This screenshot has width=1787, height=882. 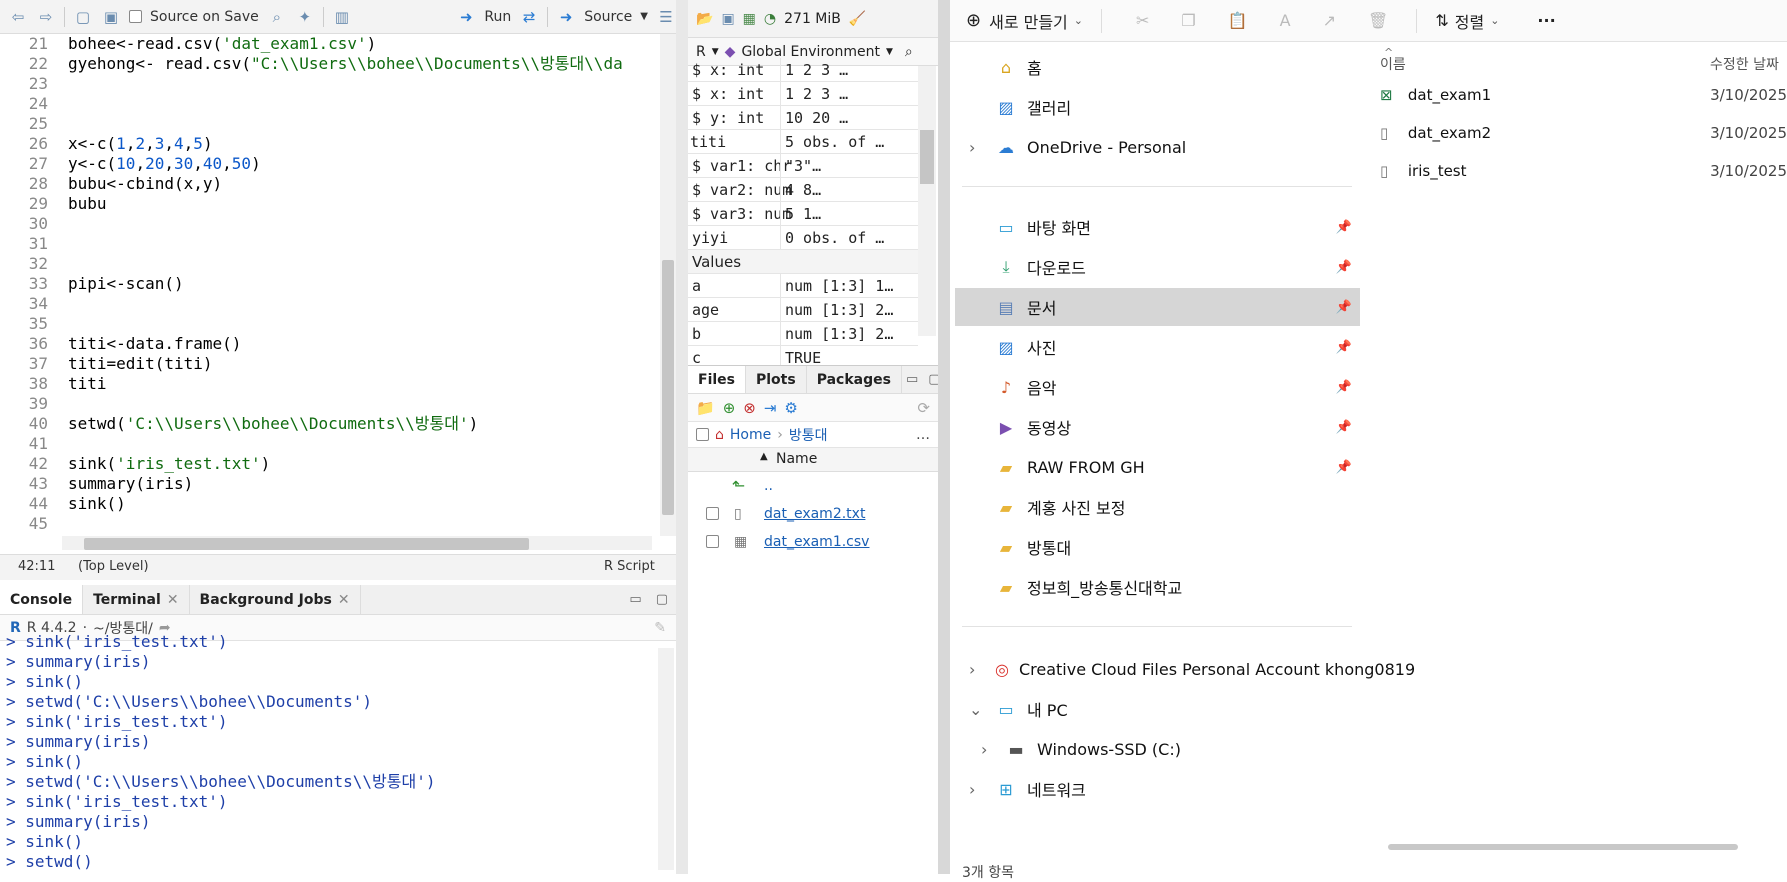 What do you see at coordinates (790, 408) in the screenshot?
I see `gear-icon: ⚙` at bounding box center [790, 408].